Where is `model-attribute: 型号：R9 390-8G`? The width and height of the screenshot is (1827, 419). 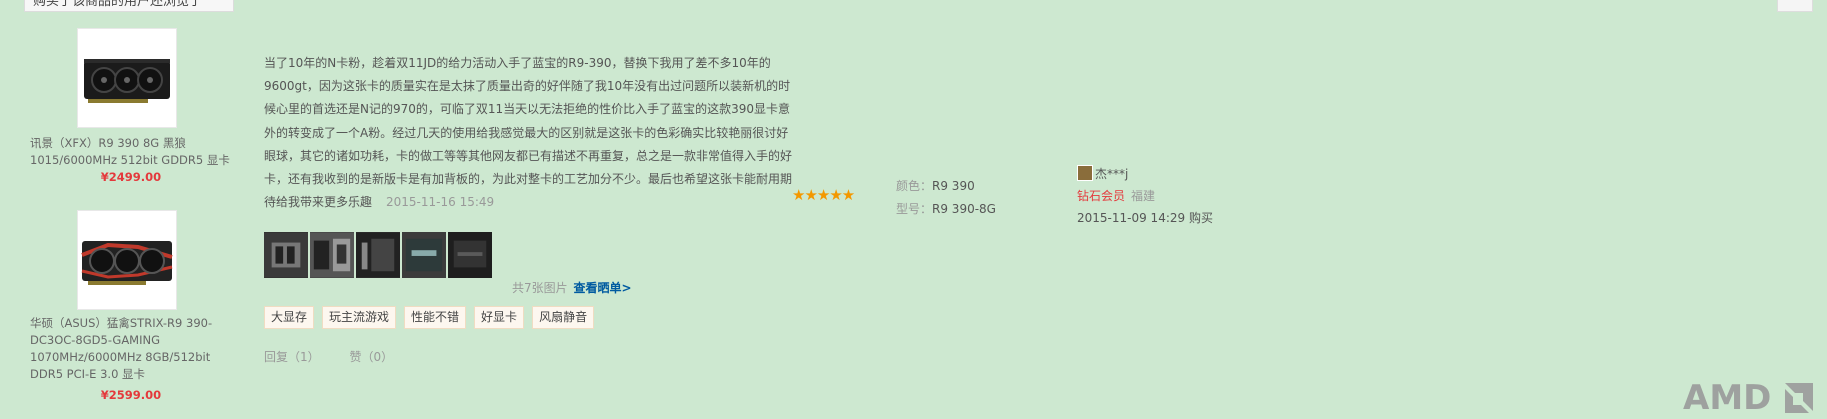
model-attribute: 型号：R9 390-8G is located at coordinates (946, 209).